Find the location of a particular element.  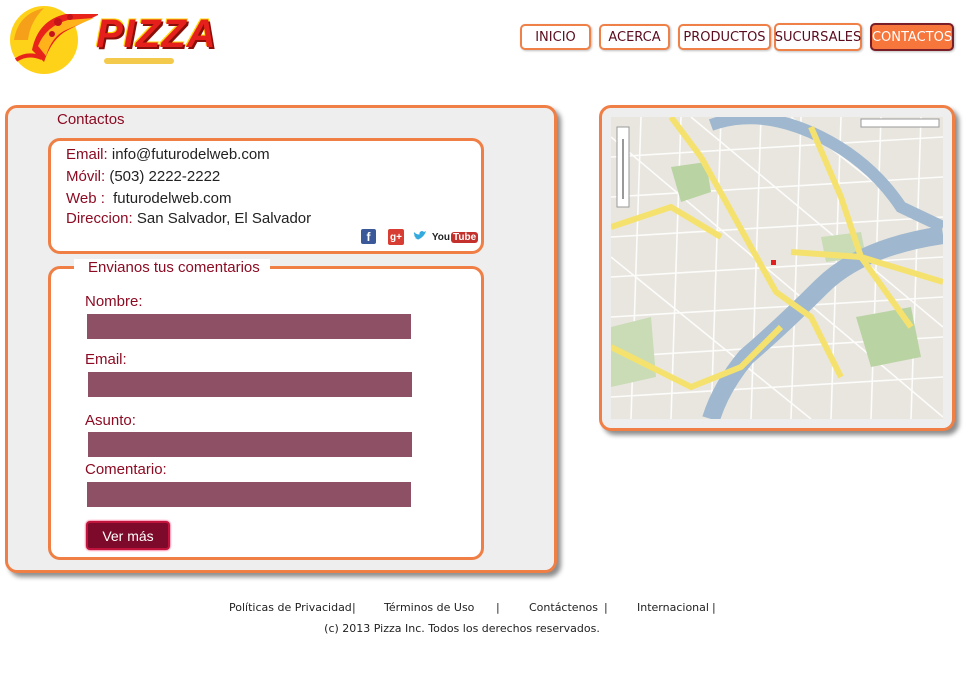

address-value: San Salvador, El Salvador is located at coordinates (224, 218).